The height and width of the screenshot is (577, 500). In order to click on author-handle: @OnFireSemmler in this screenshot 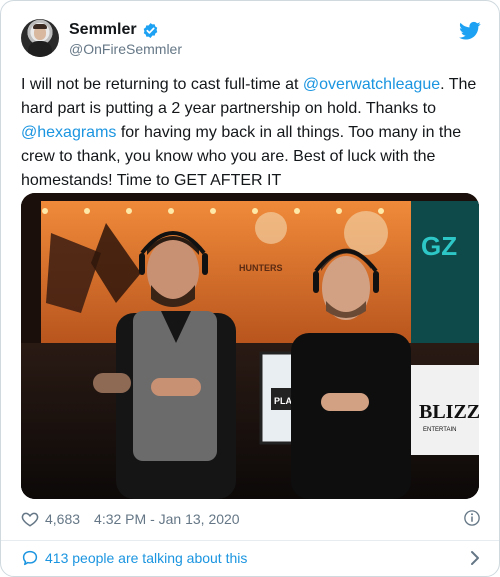, I will do `click(125, 49)`.